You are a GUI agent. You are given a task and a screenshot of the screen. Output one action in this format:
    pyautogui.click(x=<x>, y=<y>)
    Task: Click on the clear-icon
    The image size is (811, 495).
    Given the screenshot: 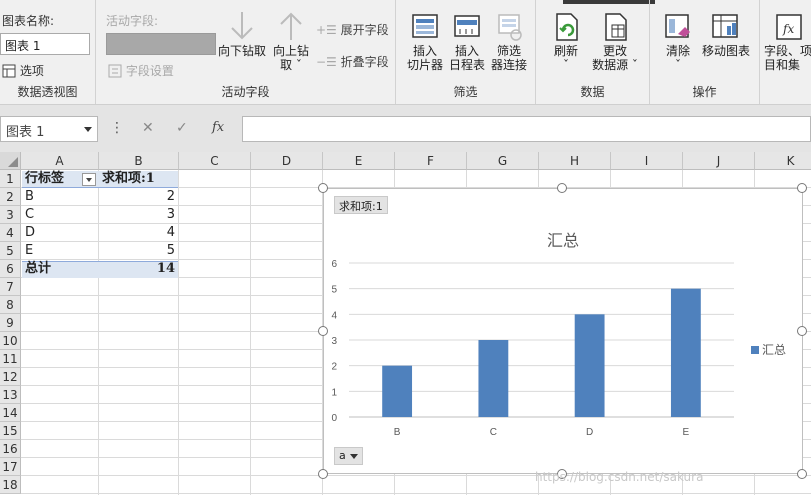 What is the action you would take?
    pyautogui.click(x=677, y=26)
    